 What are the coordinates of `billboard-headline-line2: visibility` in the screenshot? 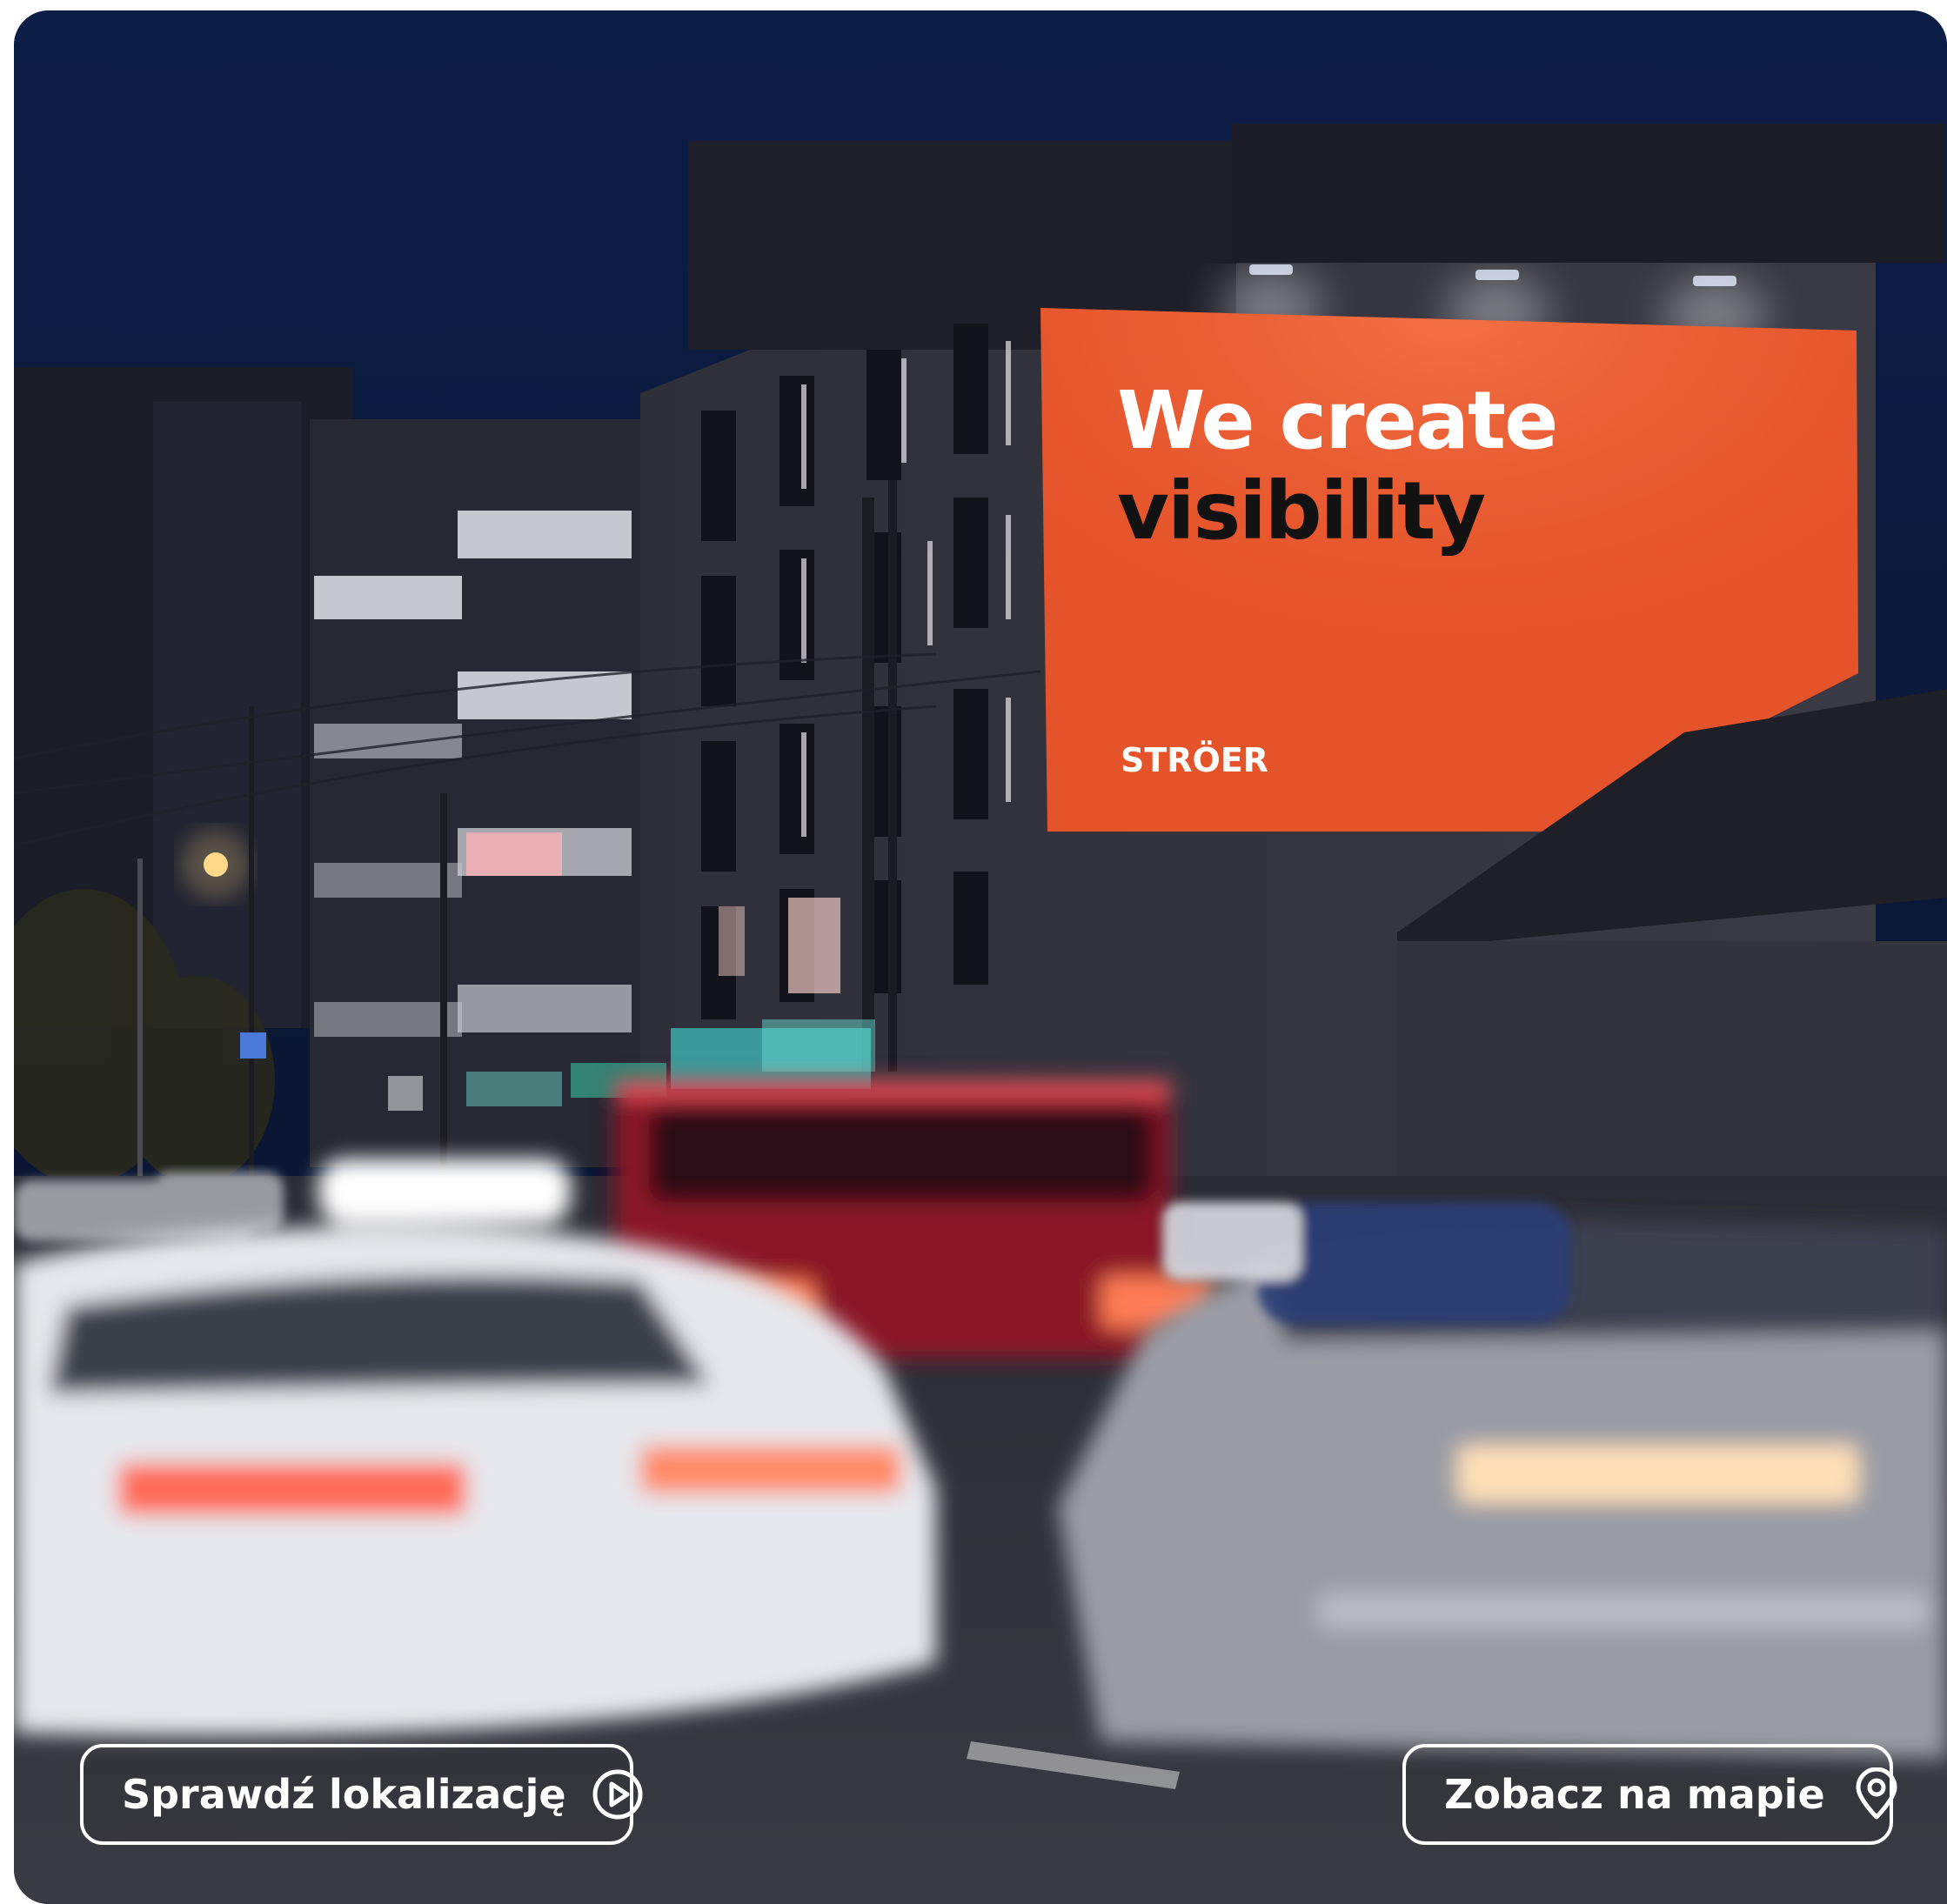 It's located at (1301, 511).